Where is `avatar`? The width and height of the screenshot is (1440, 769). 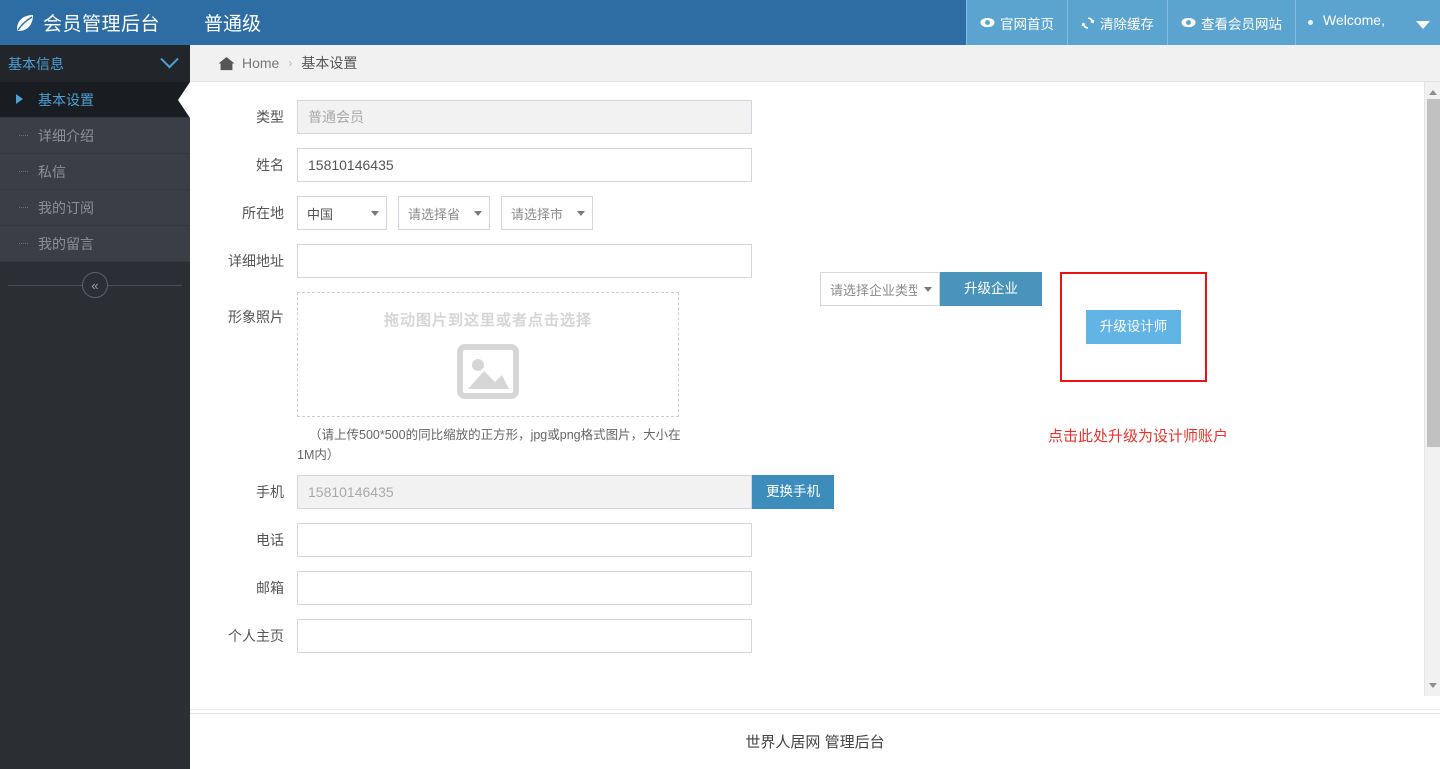
avatar is located at coordinates (1310, 22).